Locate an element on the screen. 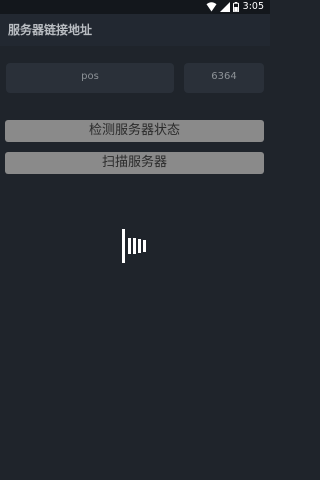  signal-icon is located at coordinates (224, 7).